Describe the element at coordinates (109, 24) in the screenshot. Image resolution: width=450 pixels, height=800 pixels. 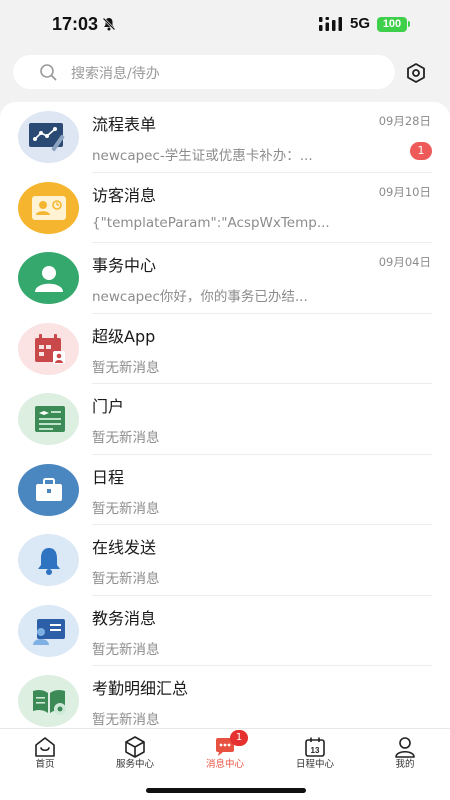
I see `bell-off-icon` at that location.